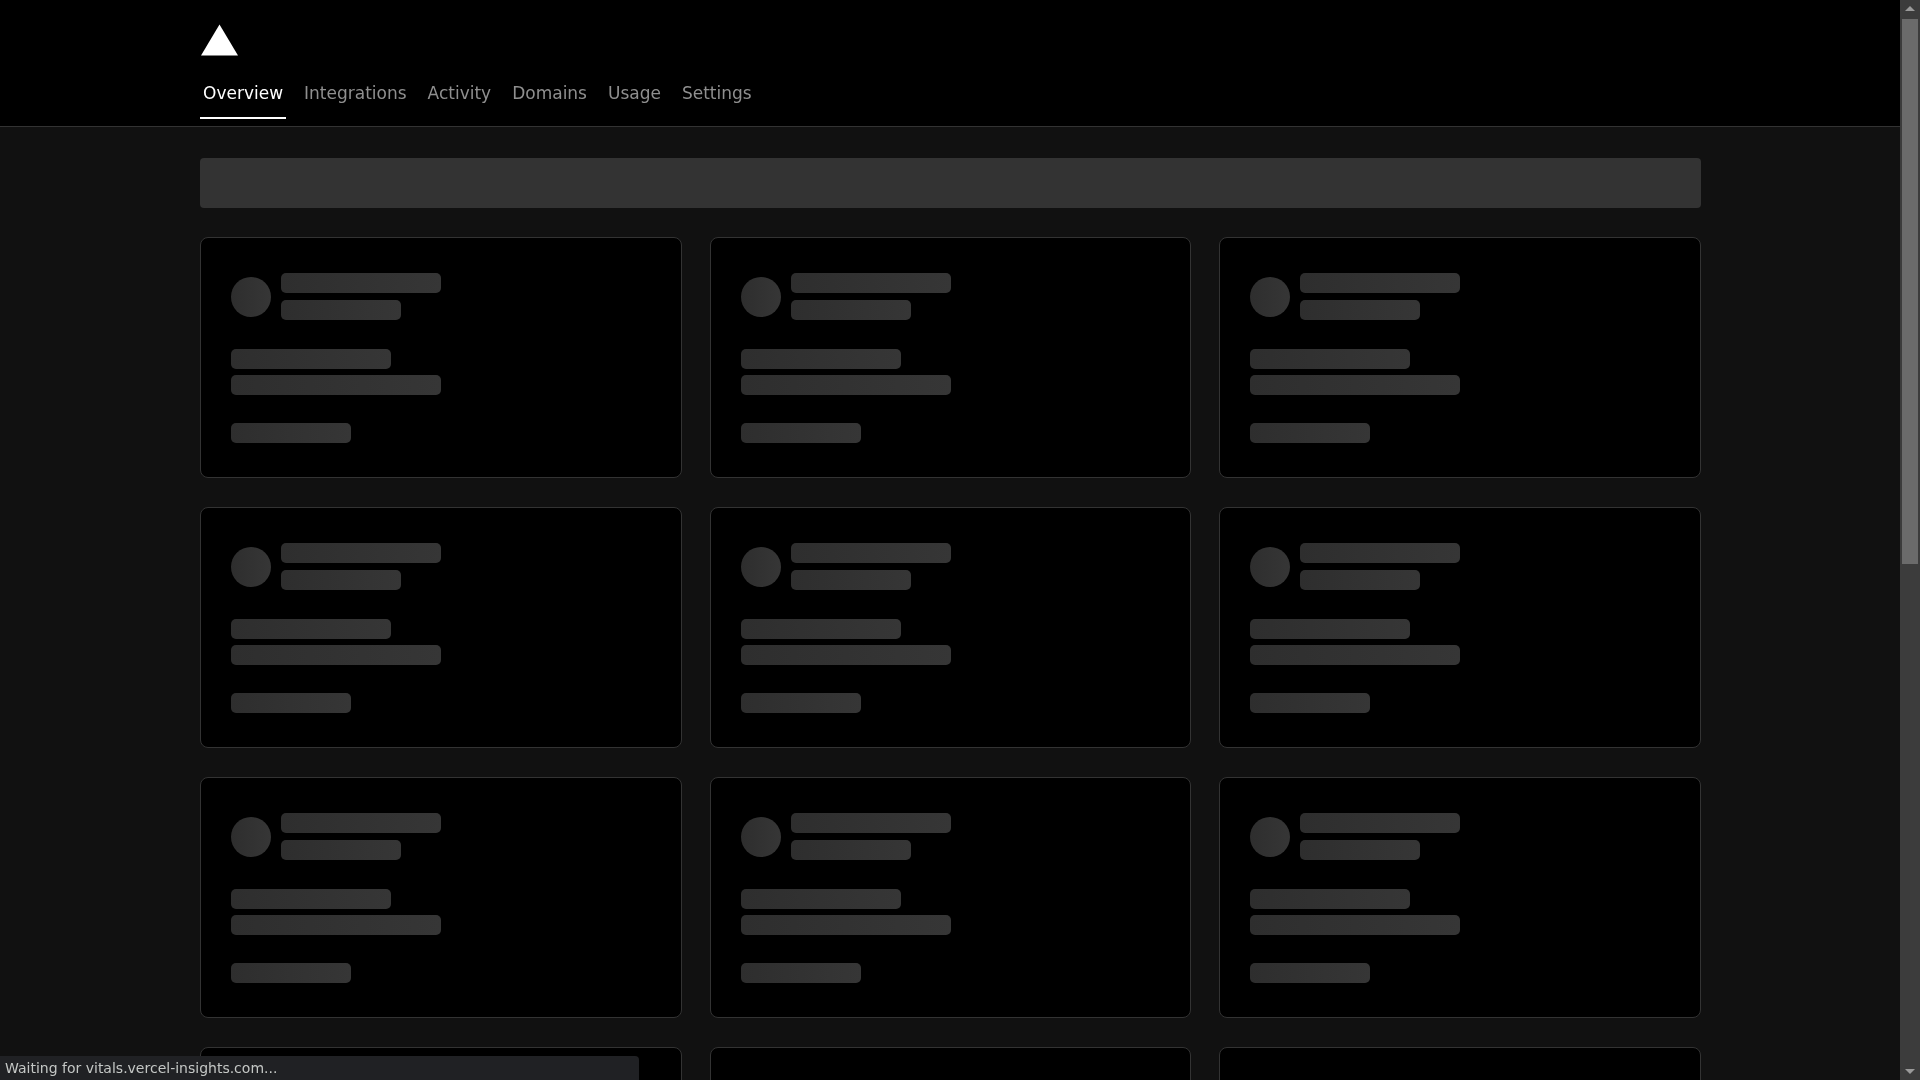 The image size is (1920, 1080). I want to click on nav-tab: Integrations, so click(355, 97).